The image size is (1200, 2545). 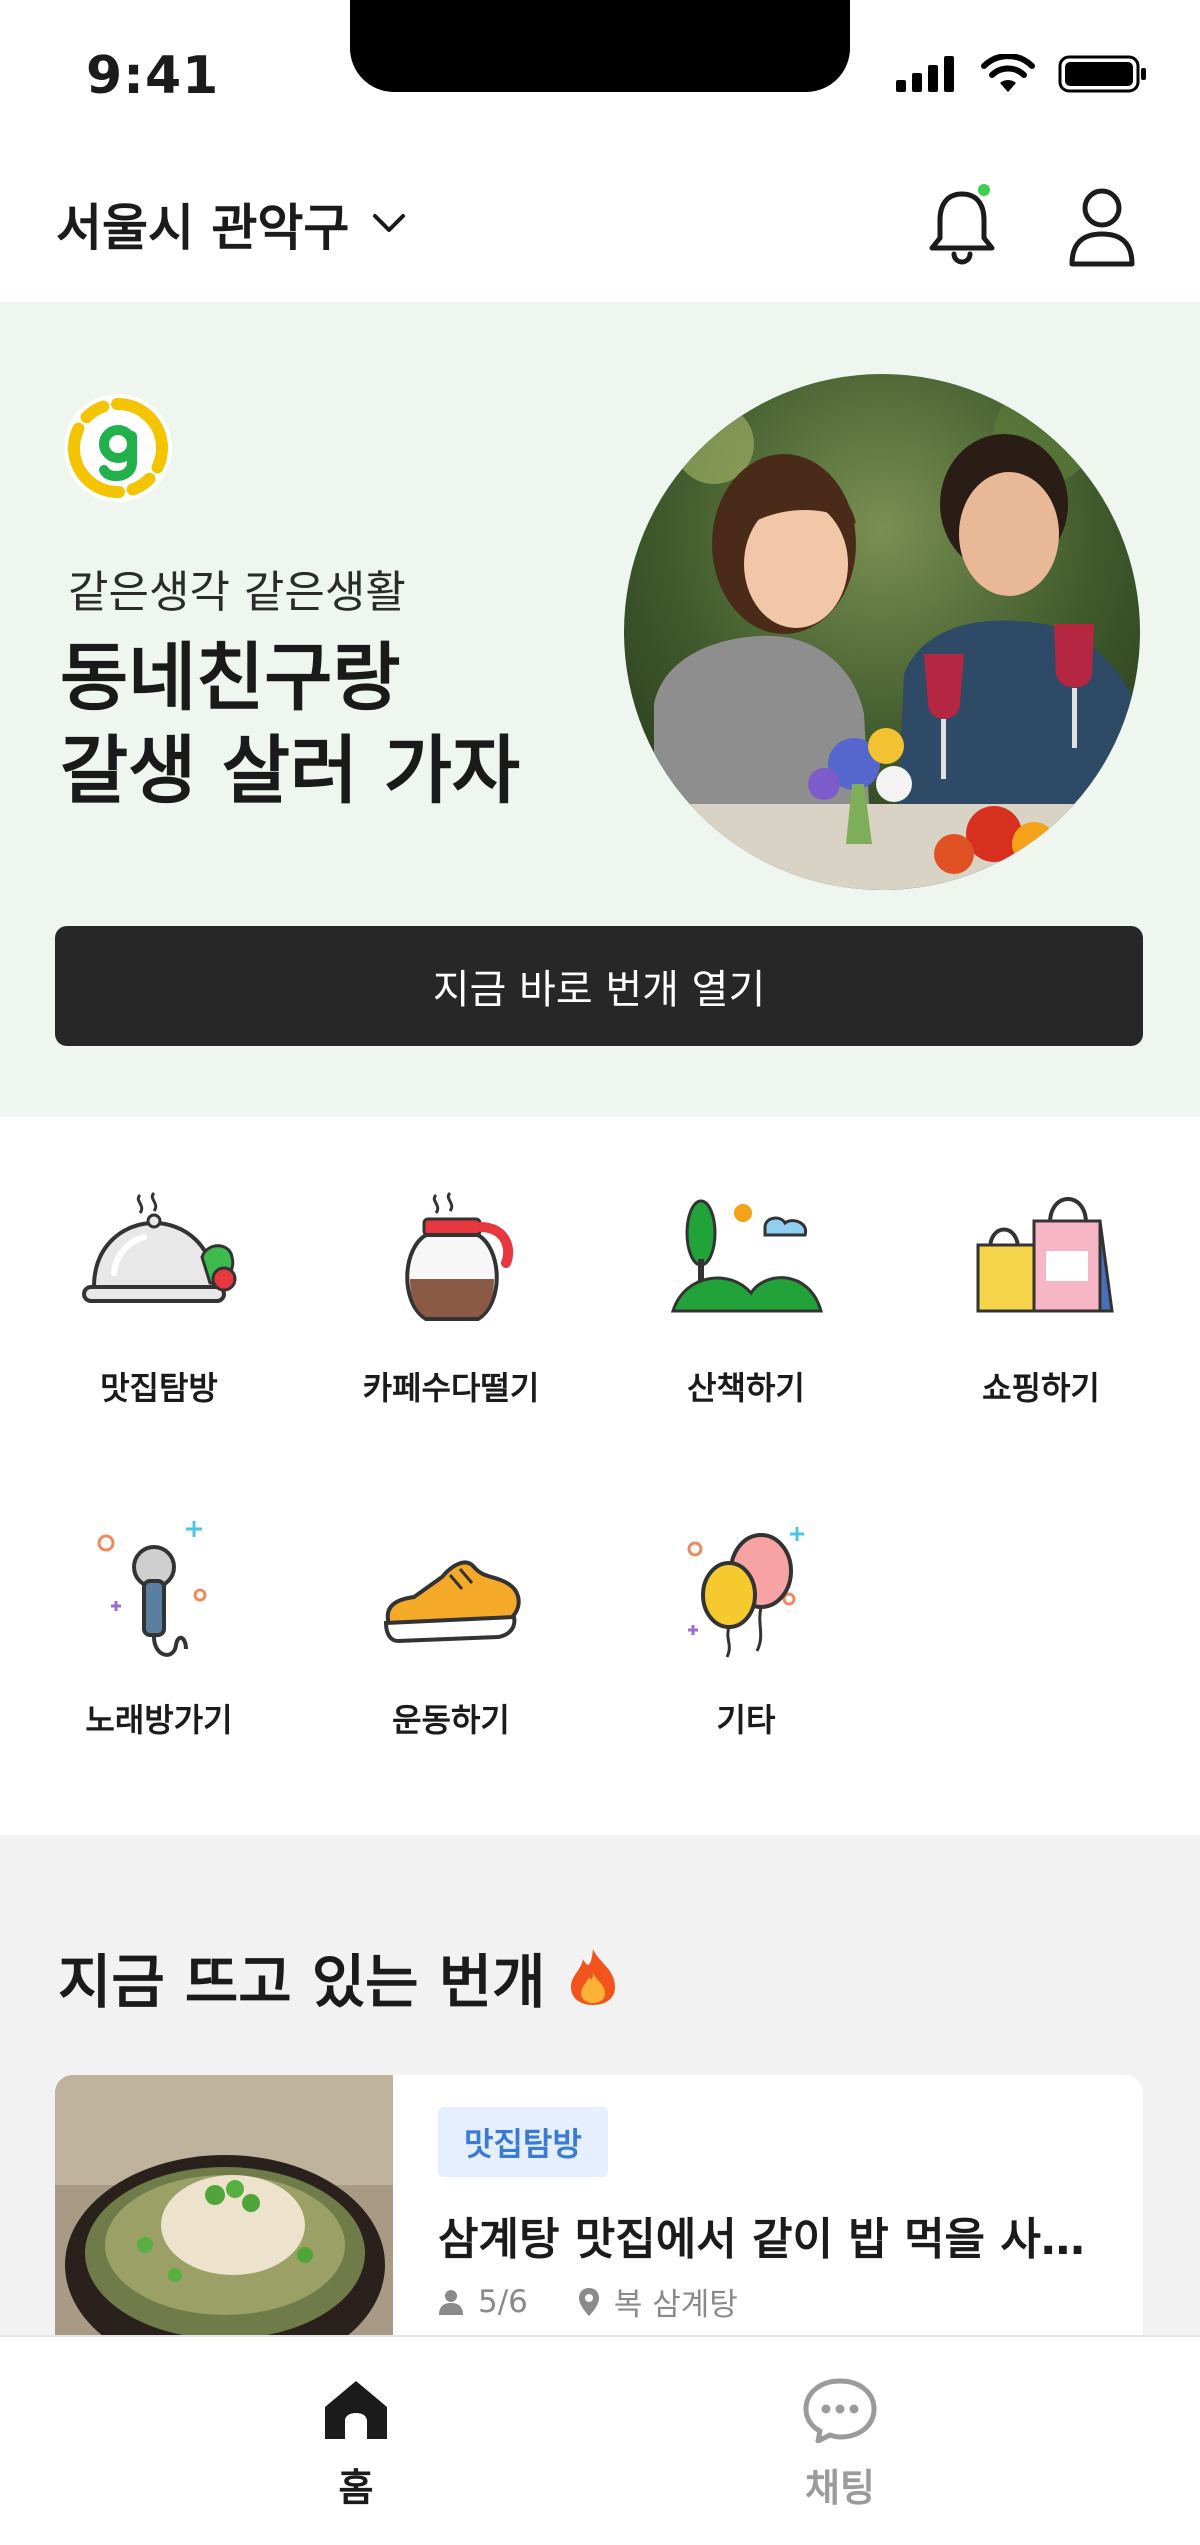 What do you see at coordinates (882, 632) in the screenshot?
I see `hero-photo-friends-toasting` at bounding box center [882, 632].